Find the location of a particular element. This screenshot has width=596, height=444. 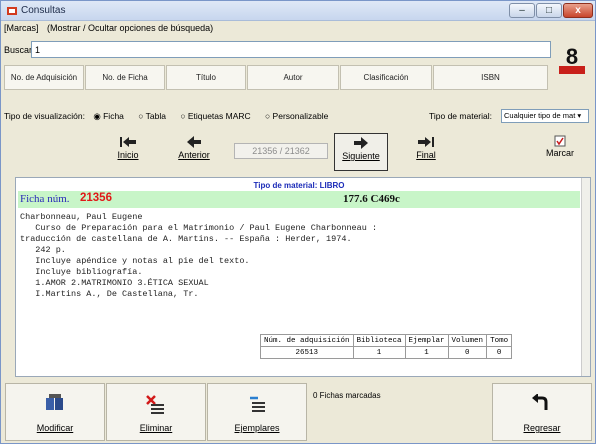

copies-label: Ejemplares is located at coordinates (257, 428).